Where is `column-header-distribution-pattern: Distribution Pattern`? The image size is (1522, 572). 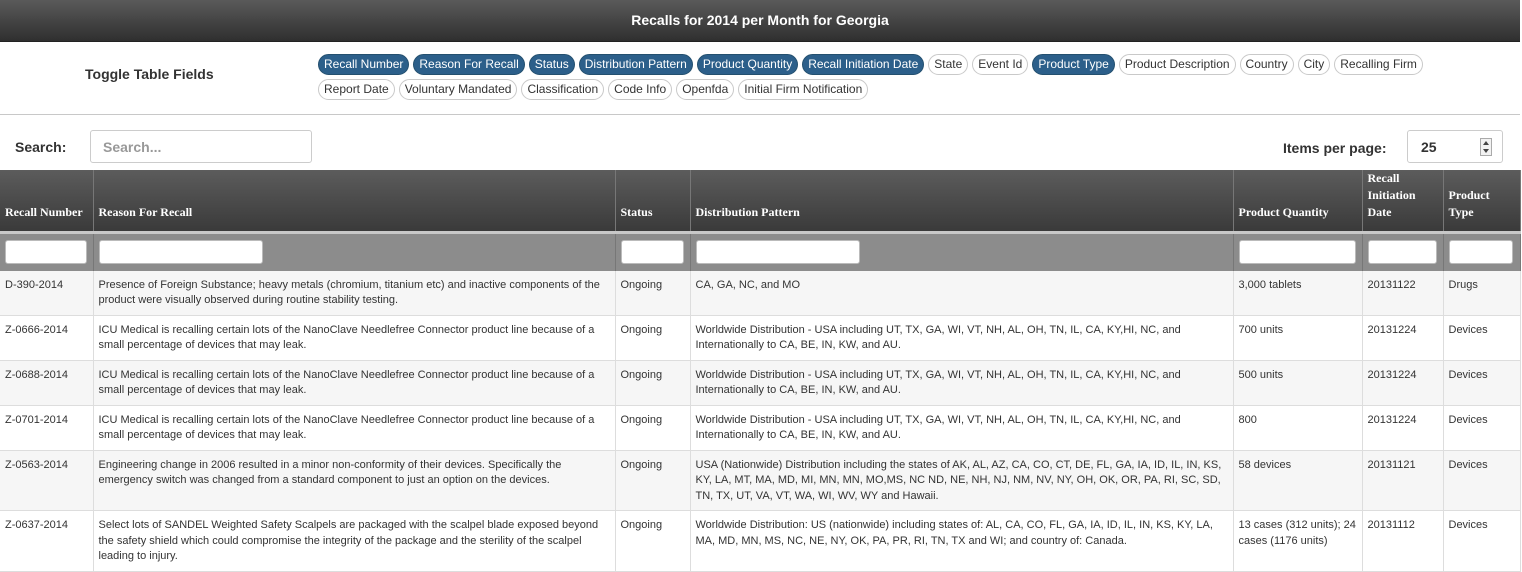
column-header-distribution-pattern: Distribution Pattern is located at coordinates (962, 201).